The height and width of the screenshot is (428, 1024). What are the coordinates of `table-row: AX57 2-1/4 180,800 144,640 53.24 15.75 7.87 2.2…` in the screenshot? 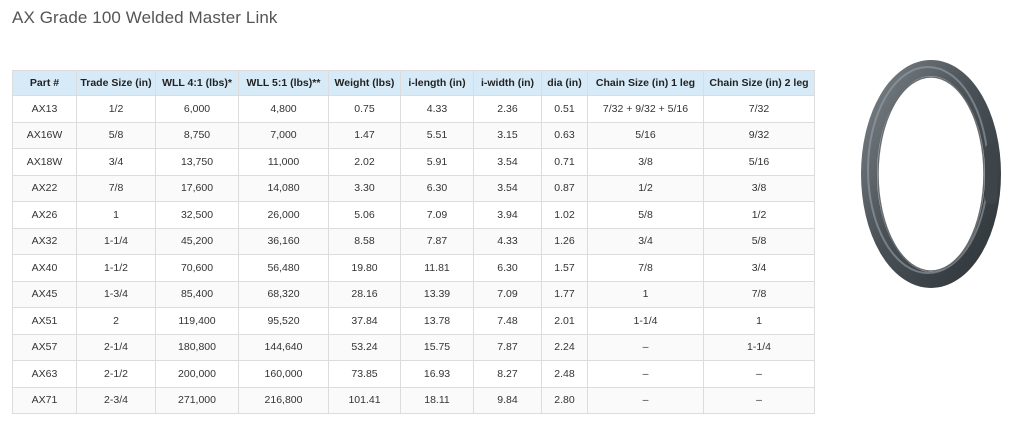 It's located at (413, 347).